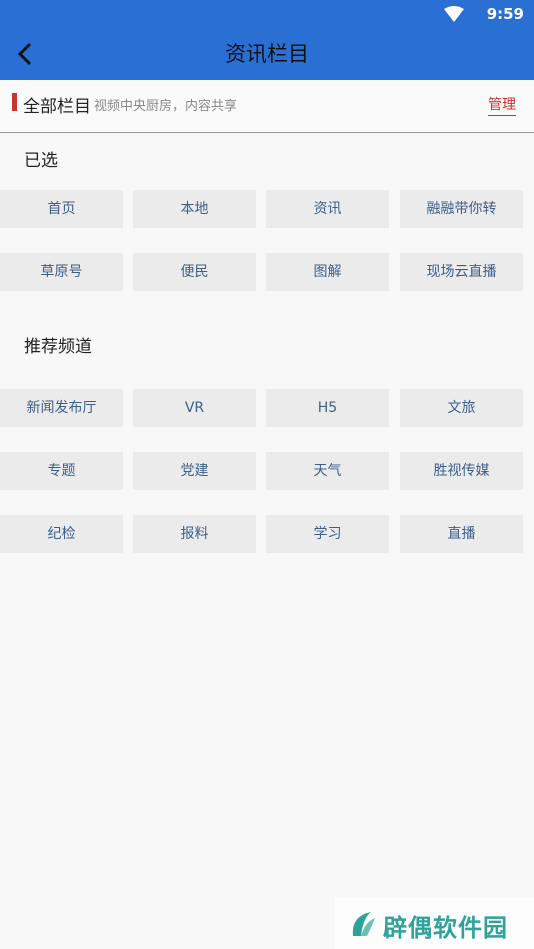 The image size is (534, 949). I want to click on watermark-text: 辟偶软件园, so click(445, 928).